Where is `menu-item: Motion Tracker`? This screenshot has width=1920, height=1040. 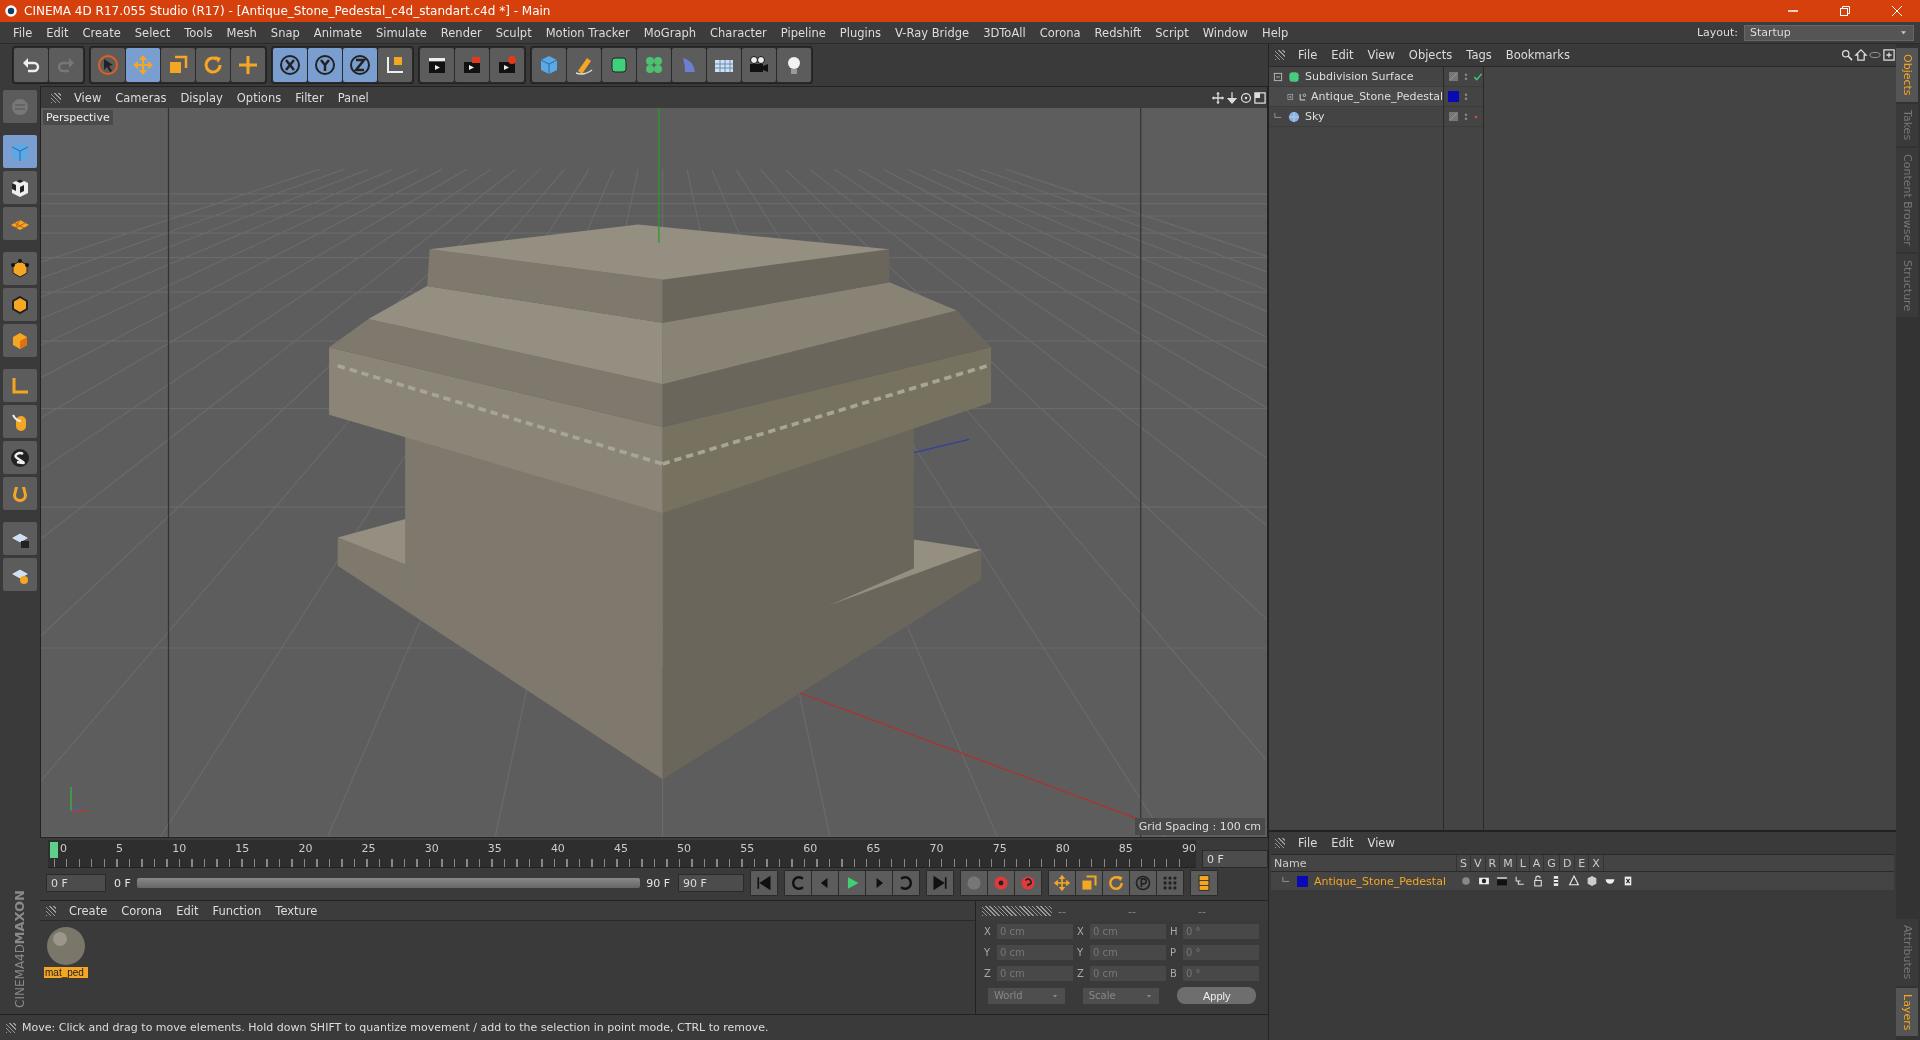
menu-item: Motion Tracker is located at coordinates (587, 32).